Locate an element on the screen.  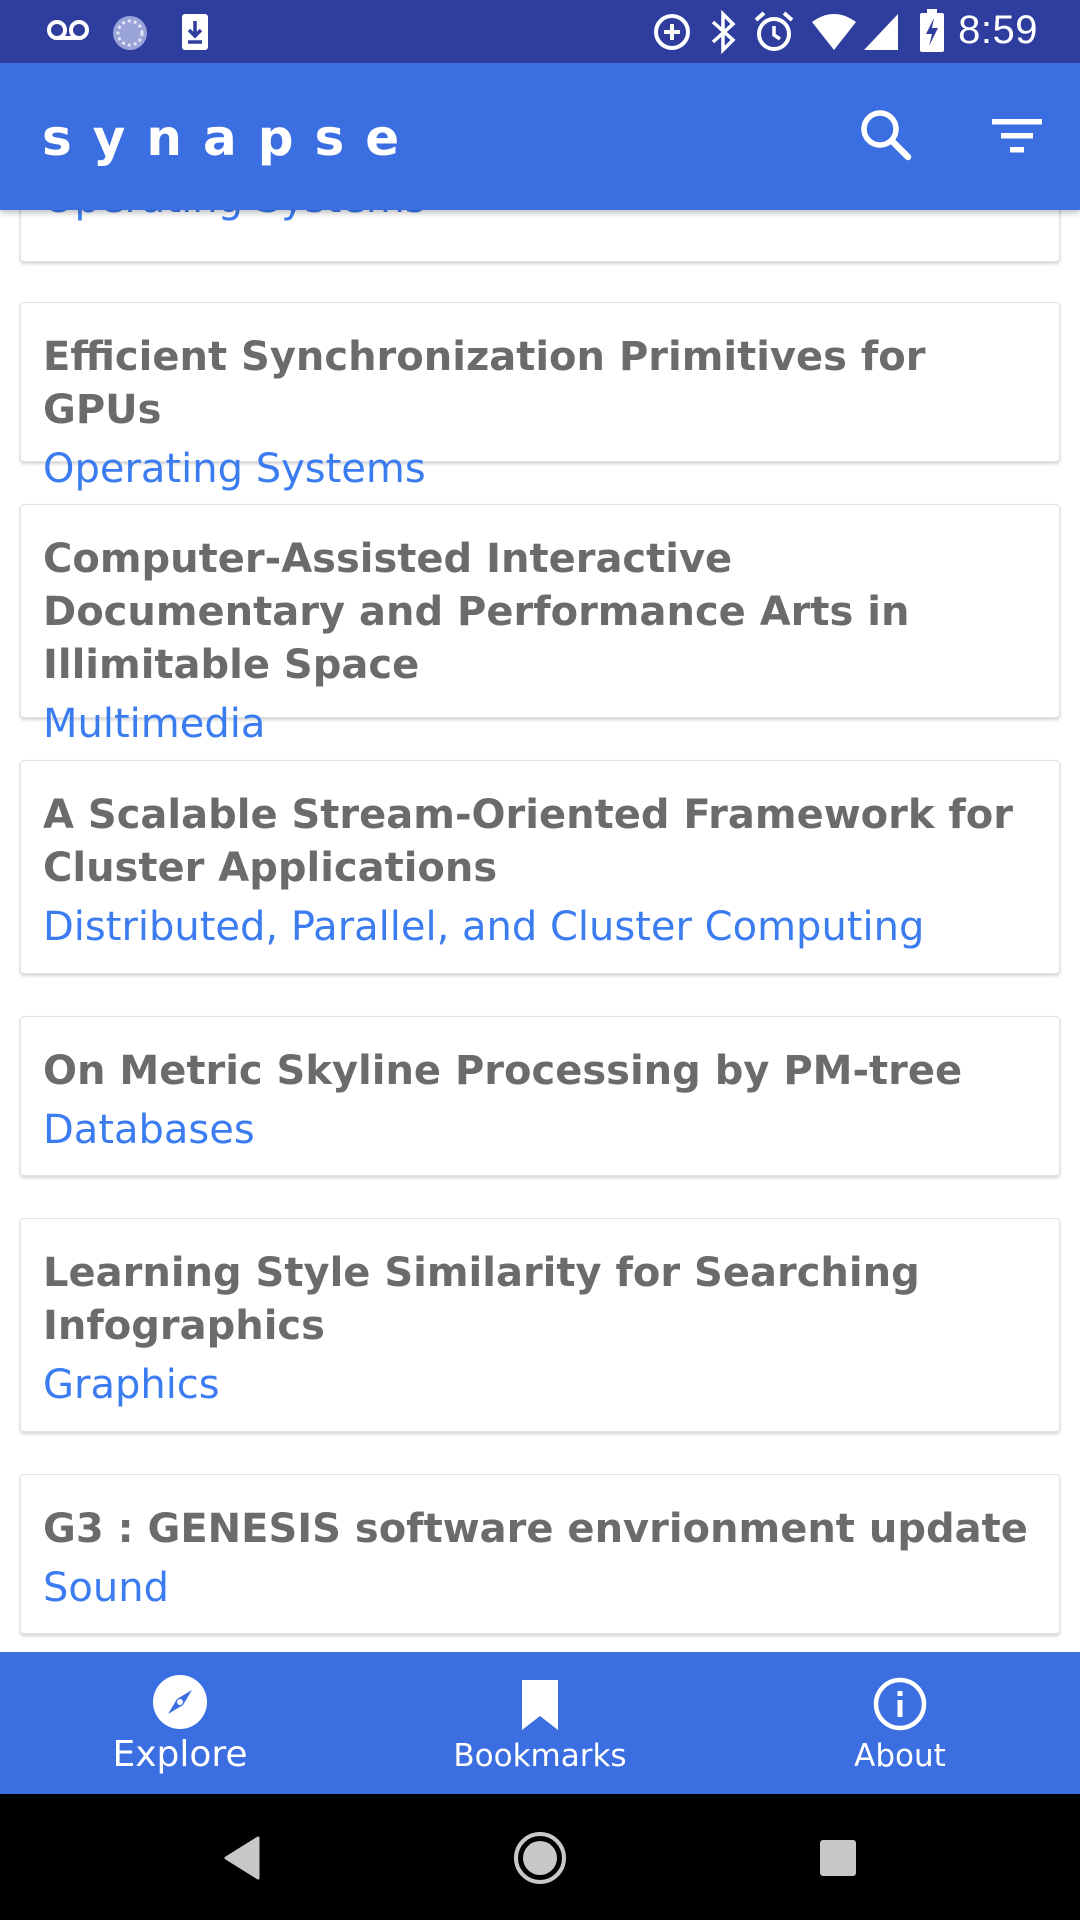
bottom-nav: Explore Bookmarks About is located at coordinates (540, 1723).